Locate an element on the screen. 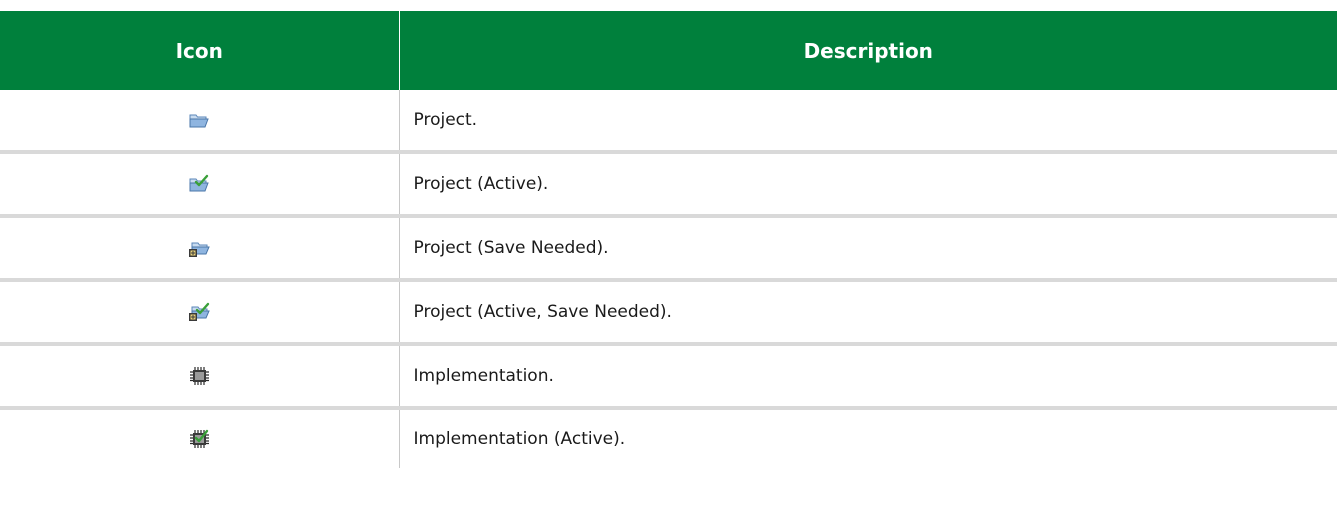 The height and width of the screenshot is (518, 1337). table-row: Implementation (Active). is located at coordinates (668, 438).